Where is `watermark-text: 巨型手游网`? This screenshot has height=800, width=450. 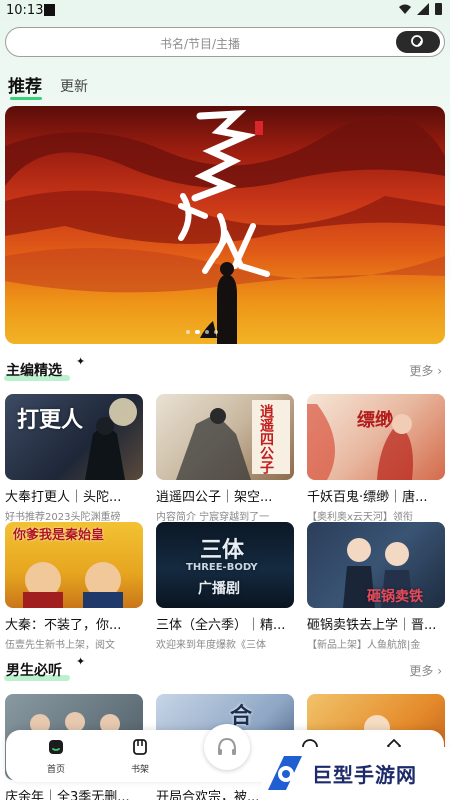 watermark-text: 巨型手游网 is located at coordinates (364, 775).